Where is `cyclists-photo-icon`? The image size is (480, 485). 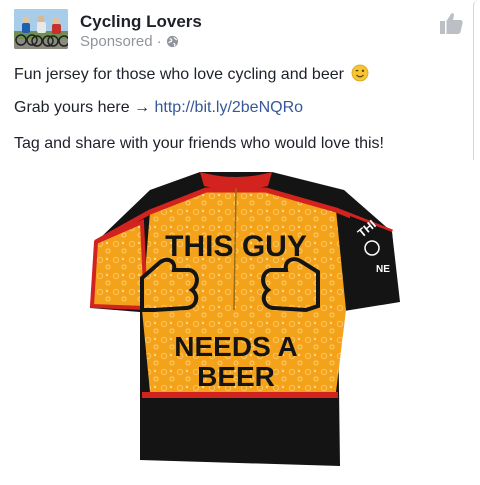 cyclists-photo-icon is located at coordinates (41, 29).